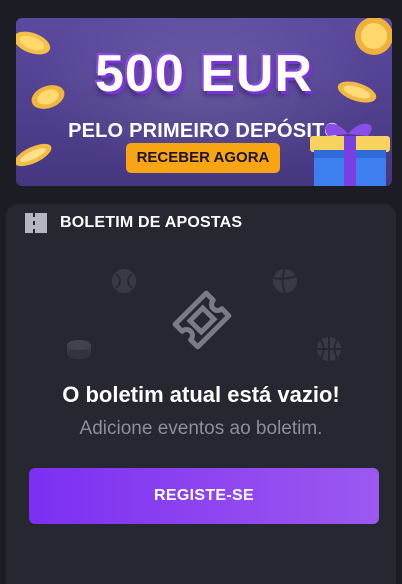 This screenshot has width=402, height=584. I want to click on empty-betslip-subtitle: Adicione eventos ao boletim., so click(201, 428).